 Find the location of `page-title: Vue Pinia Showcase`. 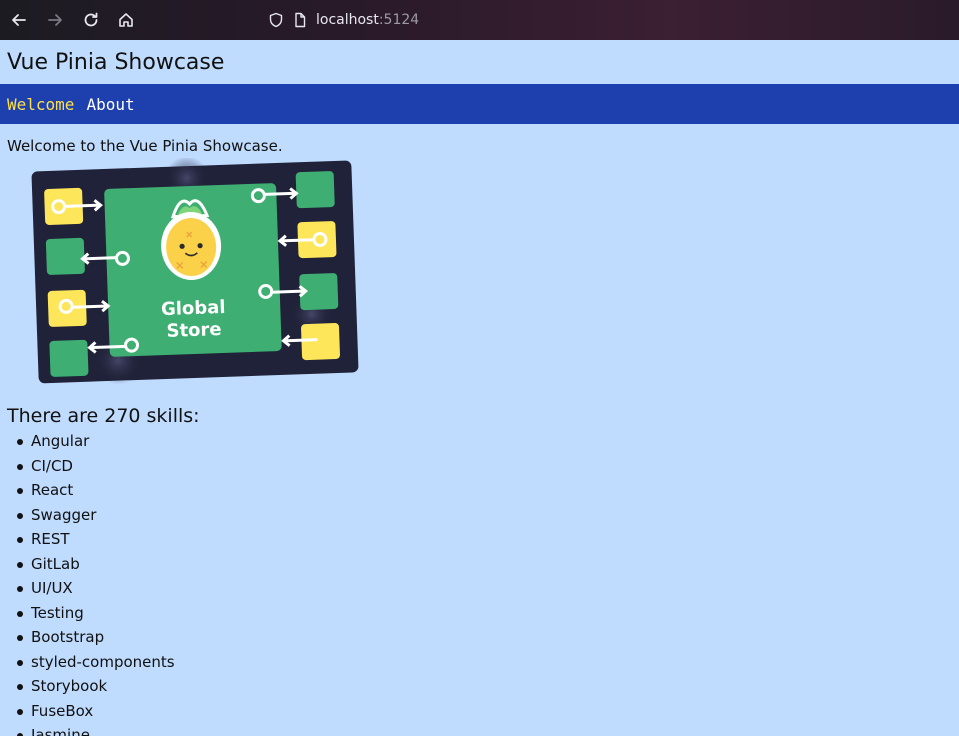

page-title: Vue Pinia Showcase is located at coordinates (116, 62).